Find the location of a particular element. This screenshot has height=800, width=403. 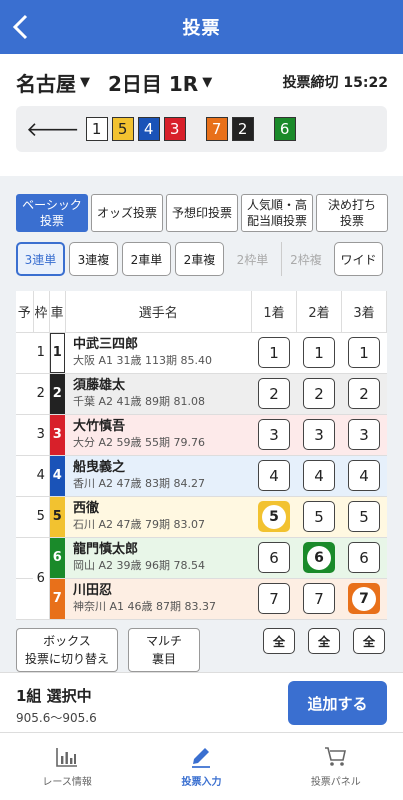

venue-select: 名古屋 is located at coordinates (46, 82).